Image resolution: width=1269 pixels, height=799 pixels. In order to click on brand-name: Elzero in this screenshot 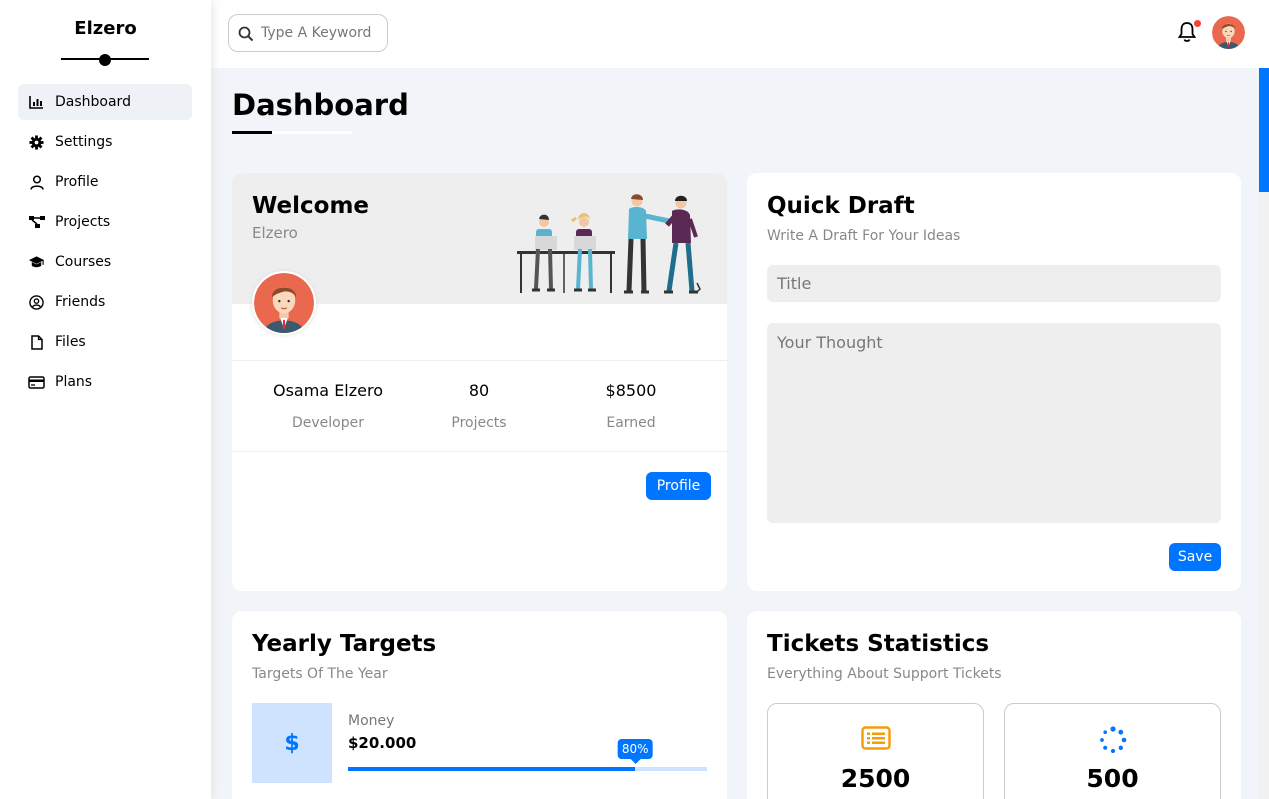, I will do `click(105, 28)`.